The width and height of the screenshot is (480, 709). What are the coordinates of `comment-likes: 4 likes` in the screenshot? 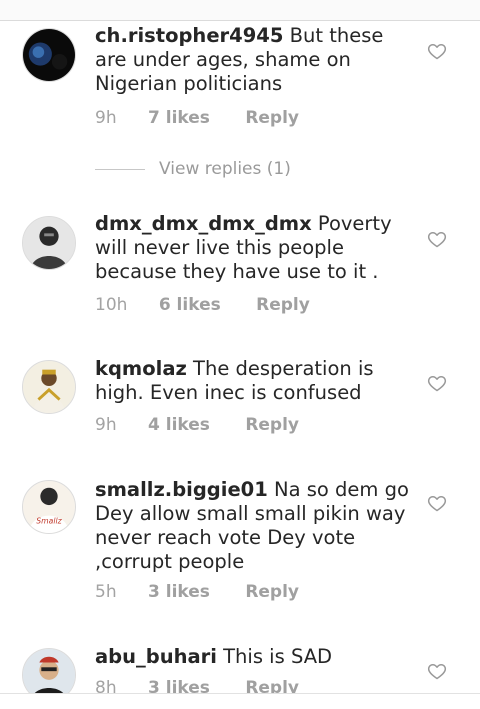 It's located at (179, 425).